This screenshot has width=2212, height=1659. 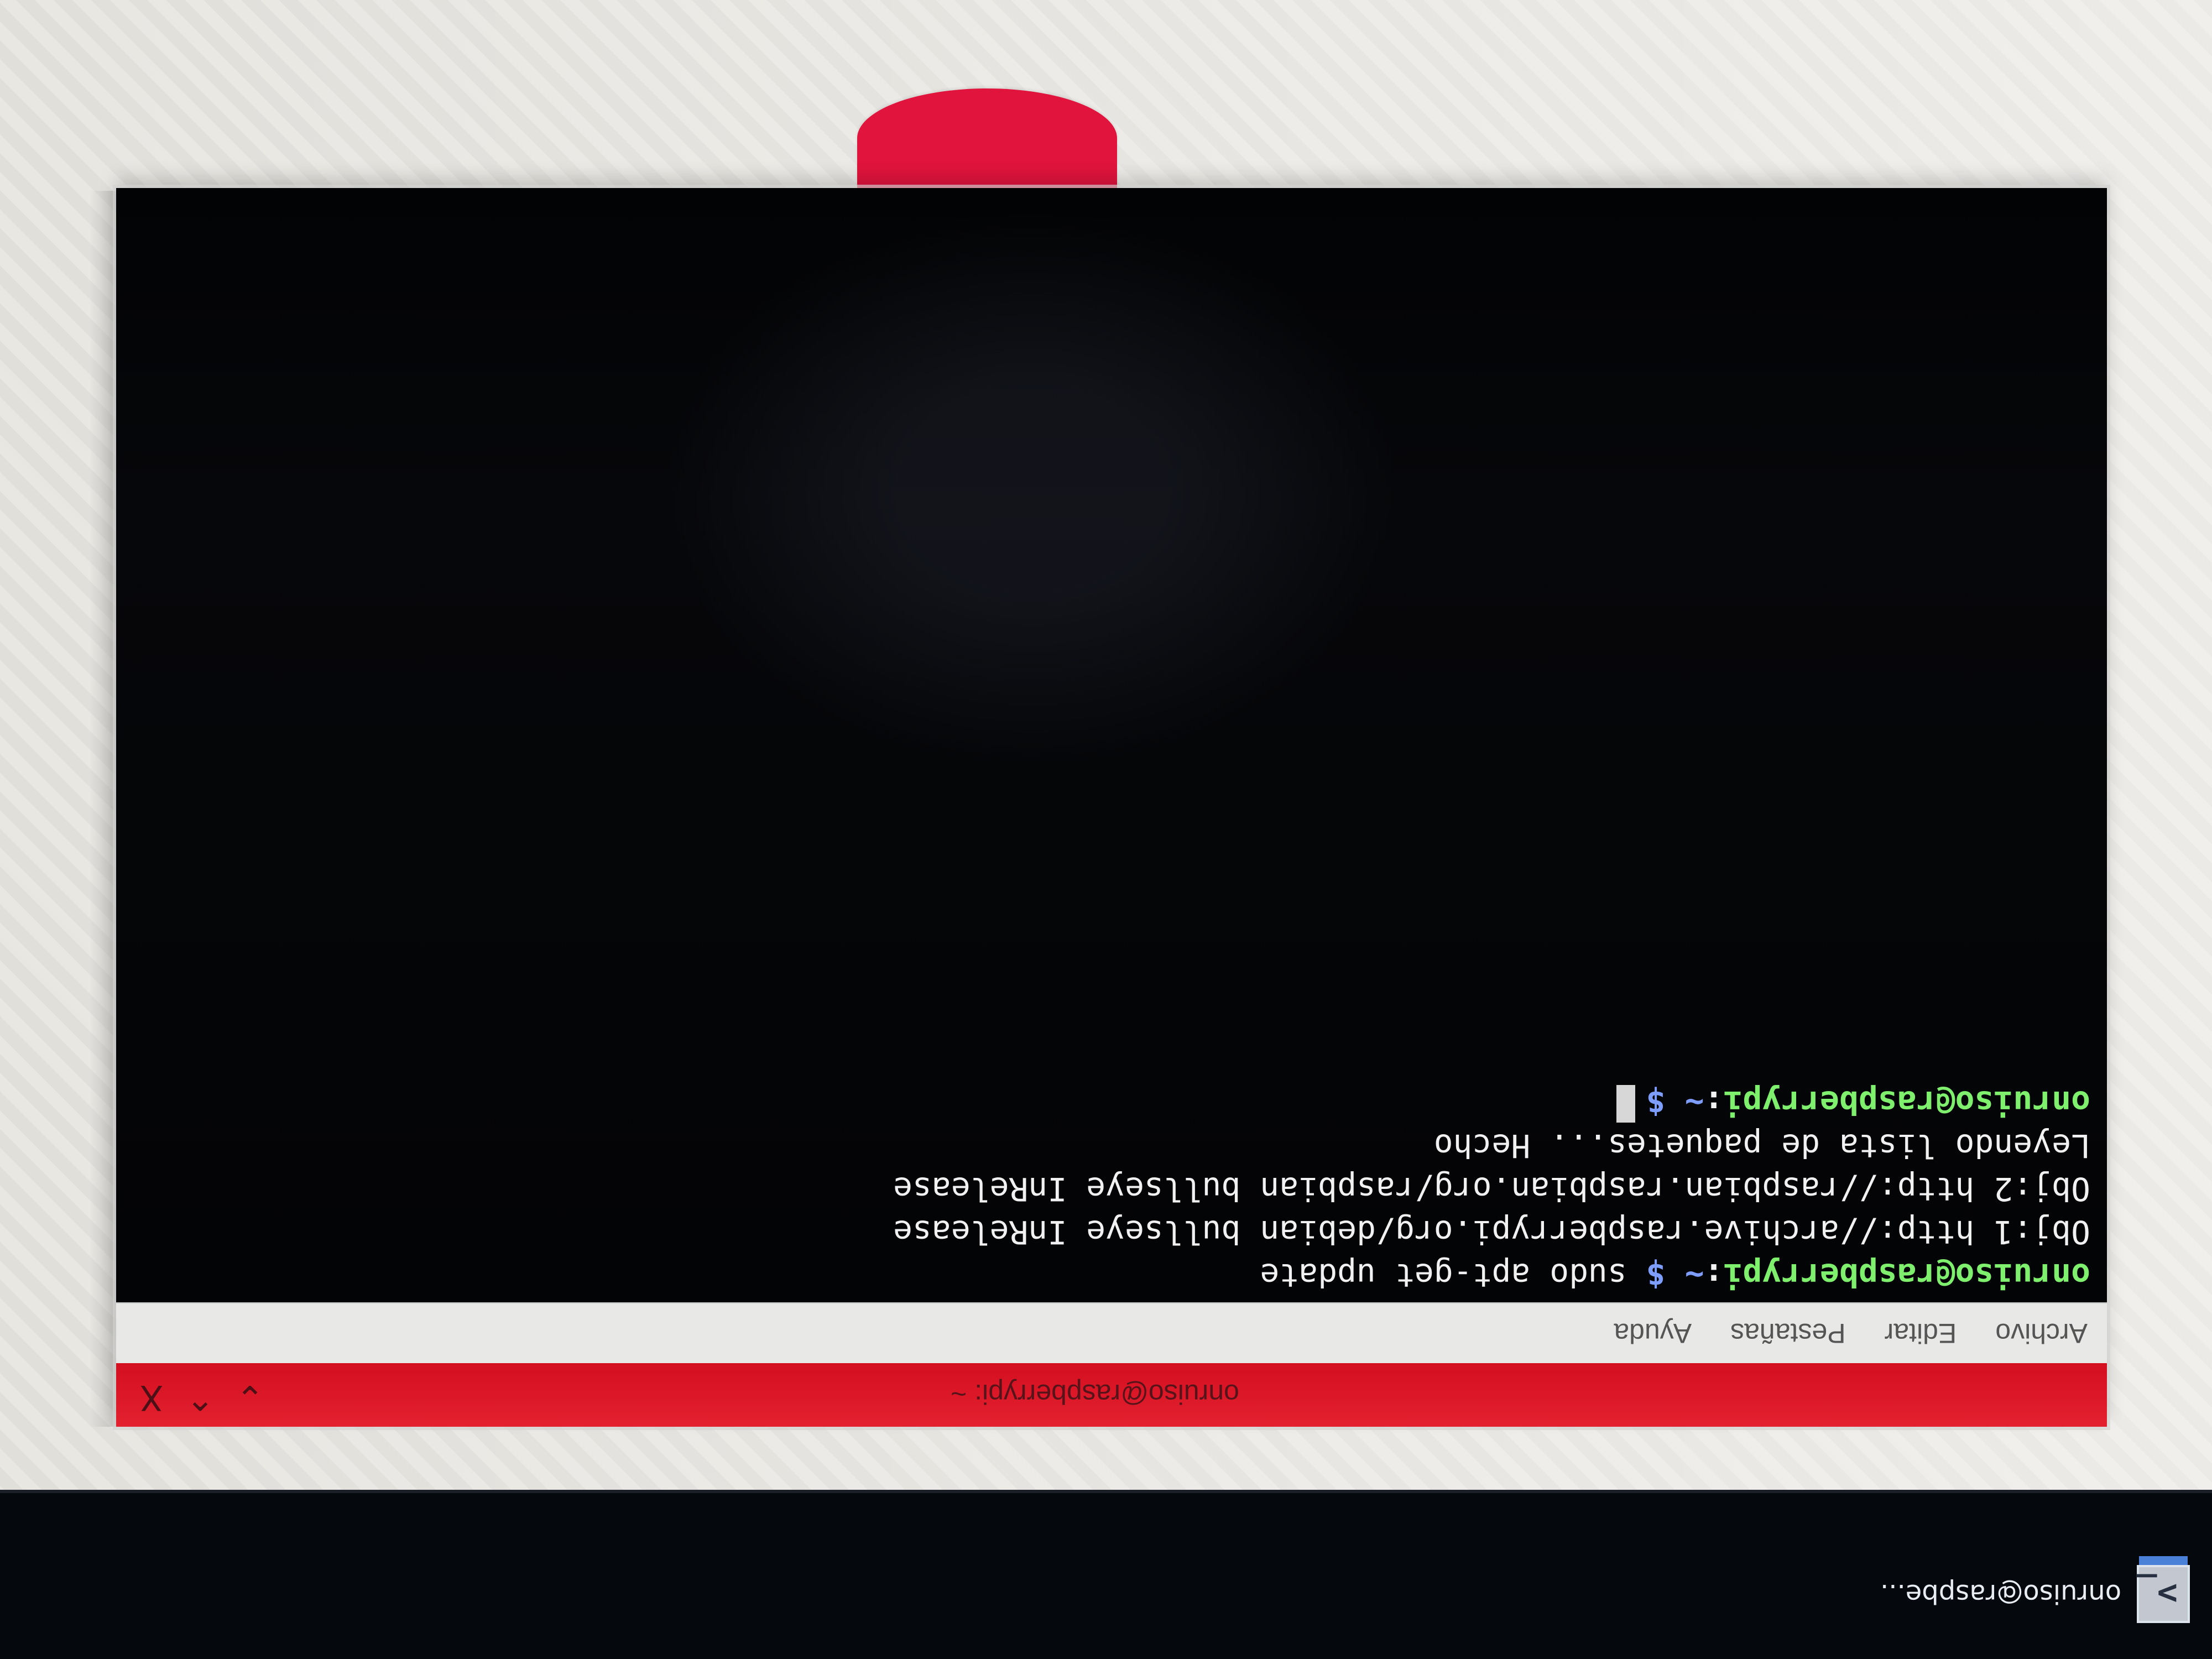 I want to click on terminal-icon: >_, so click(x=2163, y=1594).